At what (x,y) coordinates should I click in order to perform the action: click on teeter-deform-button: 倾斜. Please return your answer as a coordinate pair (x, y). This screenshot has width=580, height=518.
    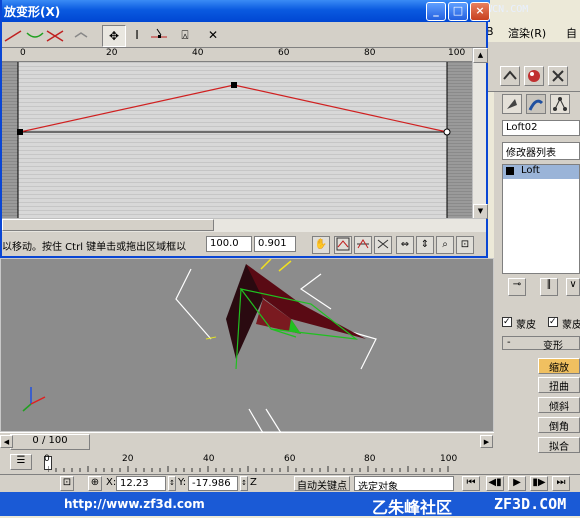
    Looking at the image, I should click on (559, 405).